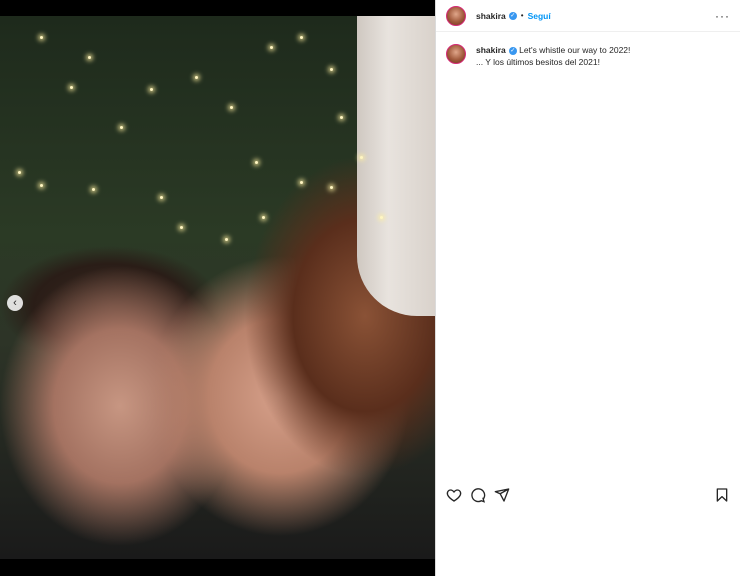 The height and width of the screenshot is (576, 740). Describe the element at coordinates (575, 50) in the screenshot. I see `caption-line-1: Let's whistle our way to 2022!` at that location.